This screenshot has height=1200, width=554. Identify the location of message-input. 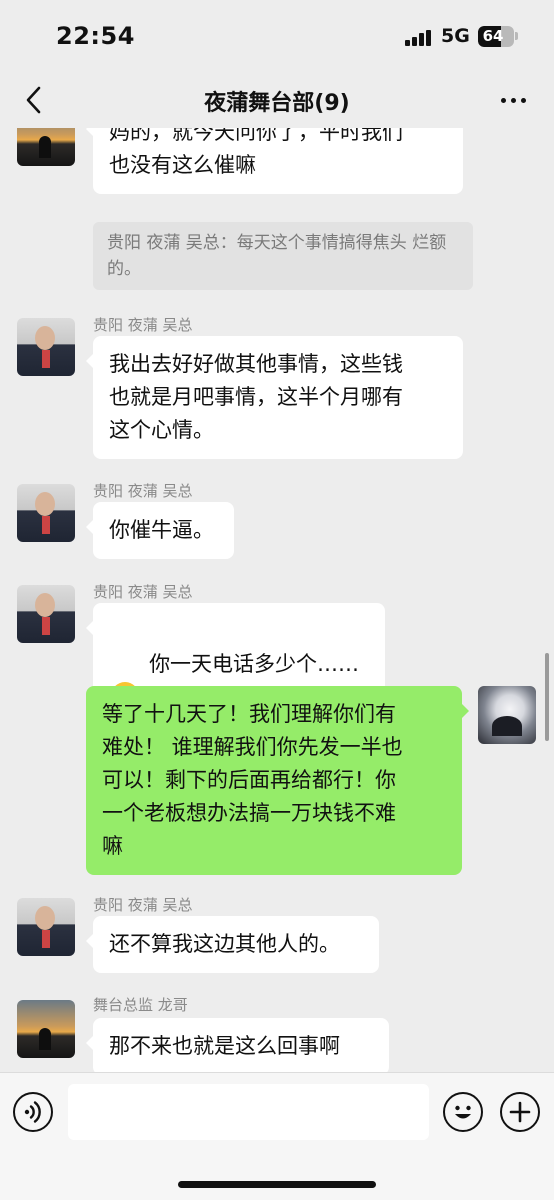
(248, 1112).